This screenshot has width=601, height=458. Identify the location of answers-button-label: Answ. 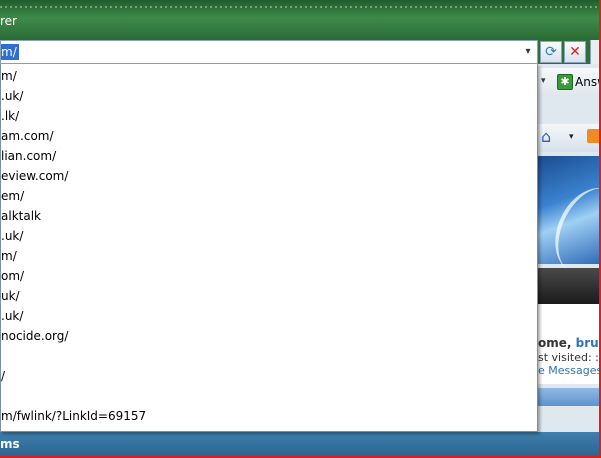
(588, 82).